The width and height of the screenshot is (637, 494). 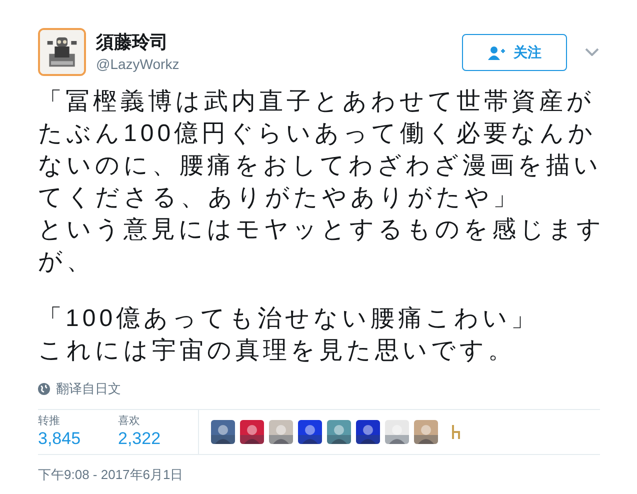 What do you see at coordinates (592, 52) in the screenshot?
I see `chevron-down-icon` at bounding box center [592, 52].